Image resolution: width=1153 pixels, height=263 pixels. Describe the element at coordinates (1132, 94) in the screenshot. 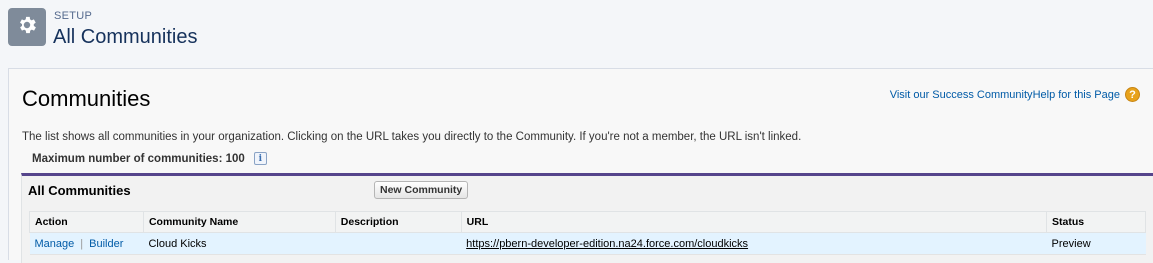

I see `question-icon: ?` at that location.